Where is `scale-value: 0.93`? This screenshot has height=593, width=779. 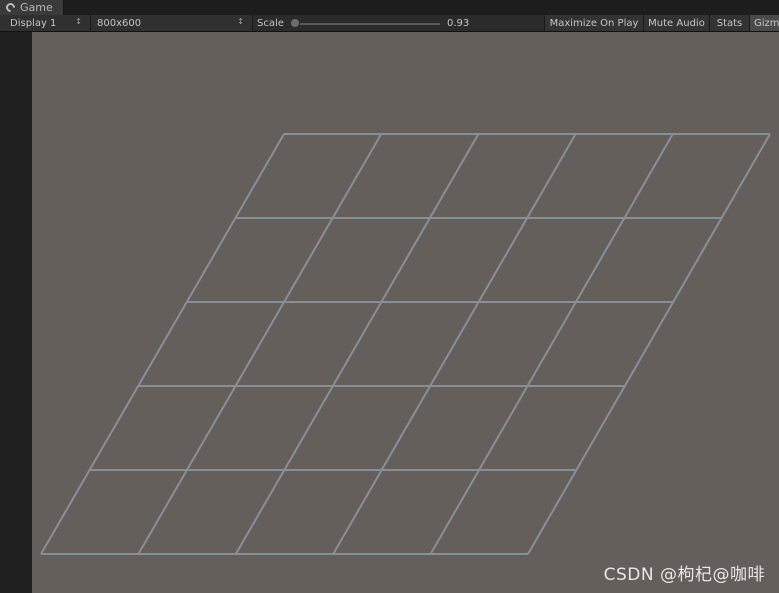 scale-value: 0.93 is located at coordinates (458, 23).